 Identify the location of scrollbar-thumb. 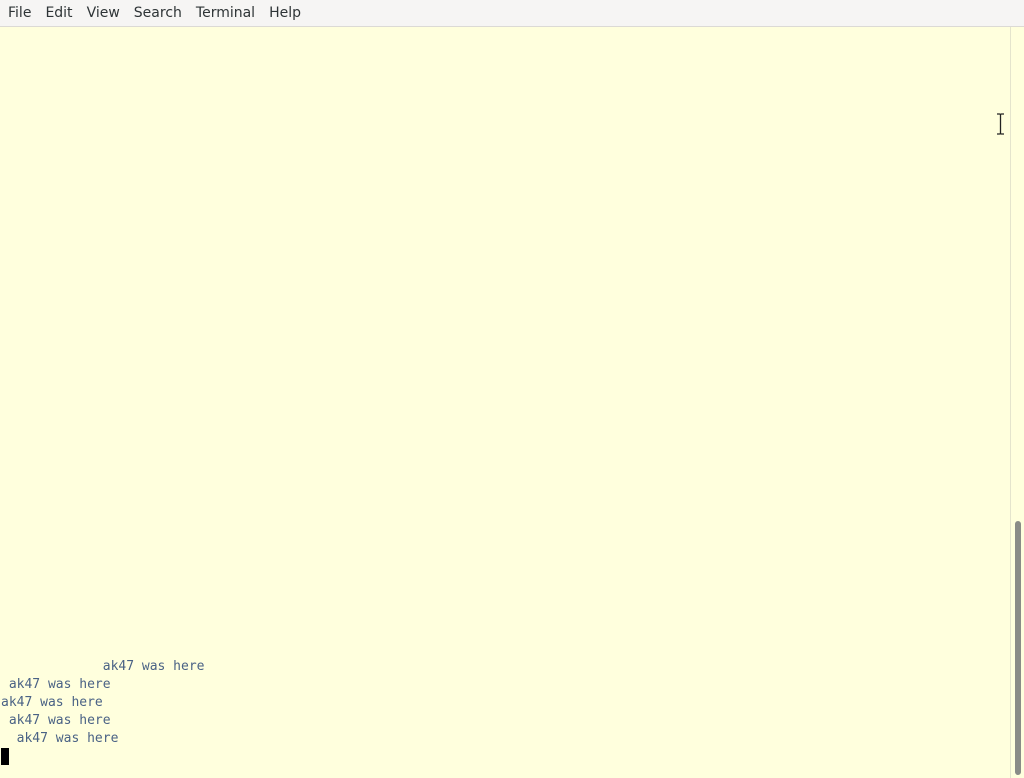
(1018, 648).